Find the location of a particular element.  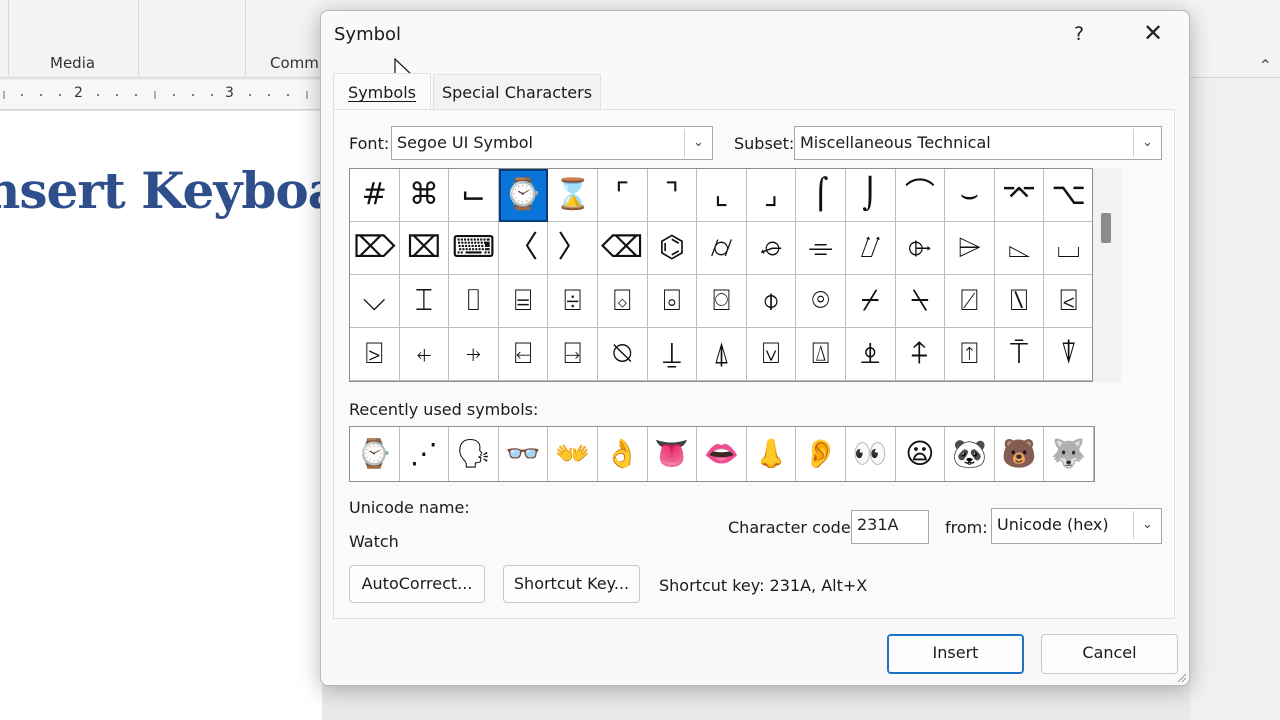

symbol-cell: ⌝ is located at coordinates (672, 195).